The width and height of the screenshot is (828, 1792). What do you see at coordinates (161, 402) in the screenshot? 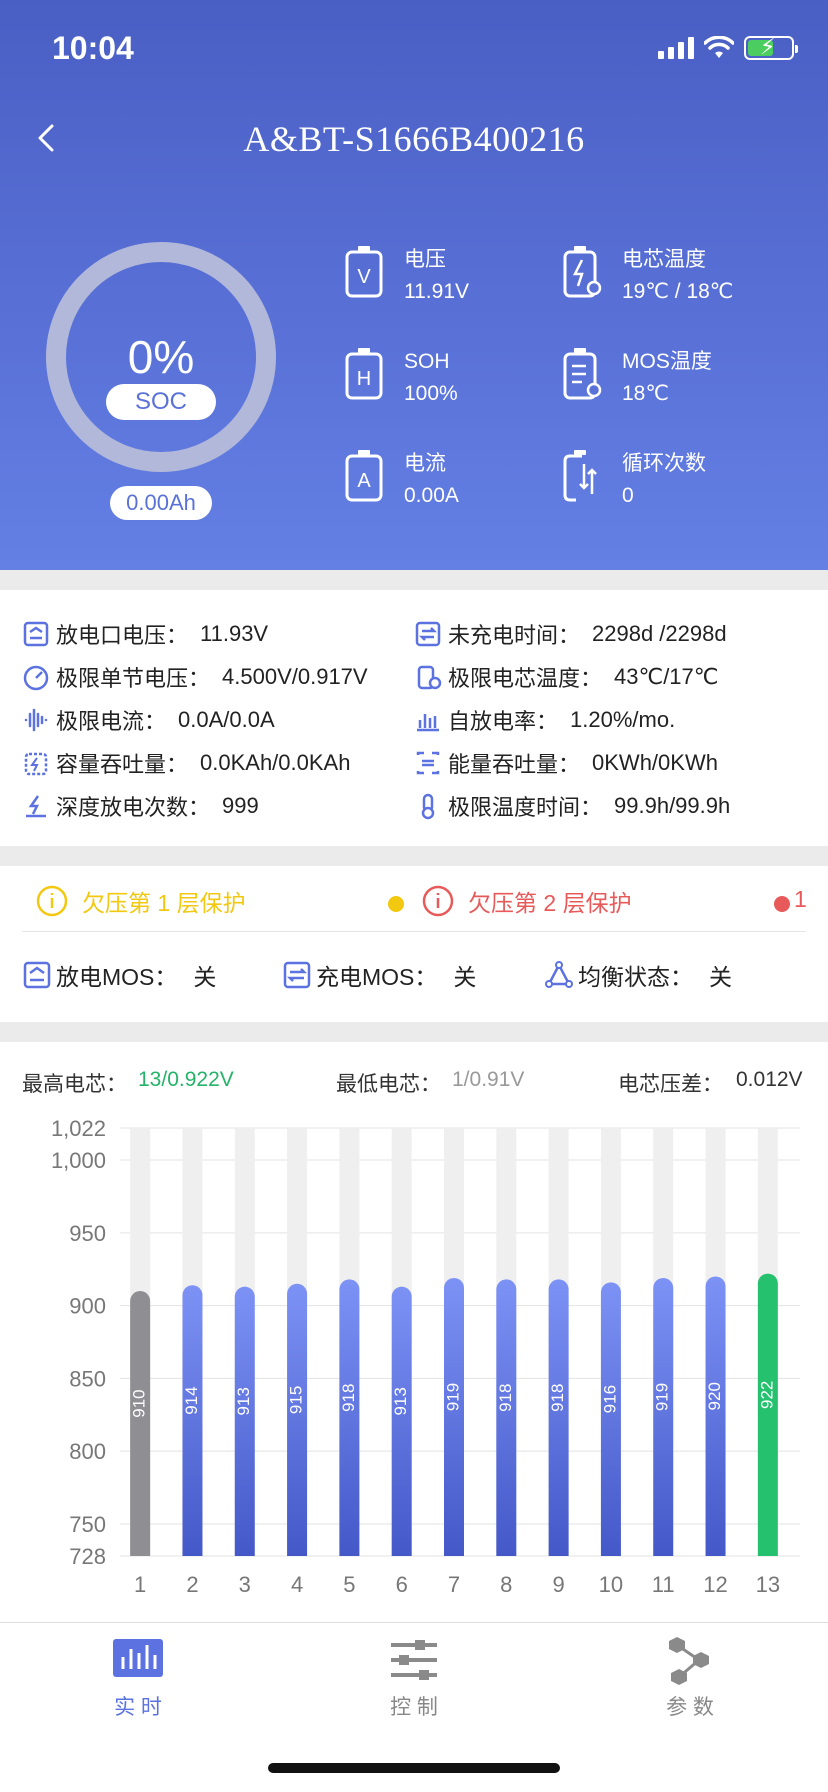
I see `soc-label: SOC` at bounding box center [161, 402].